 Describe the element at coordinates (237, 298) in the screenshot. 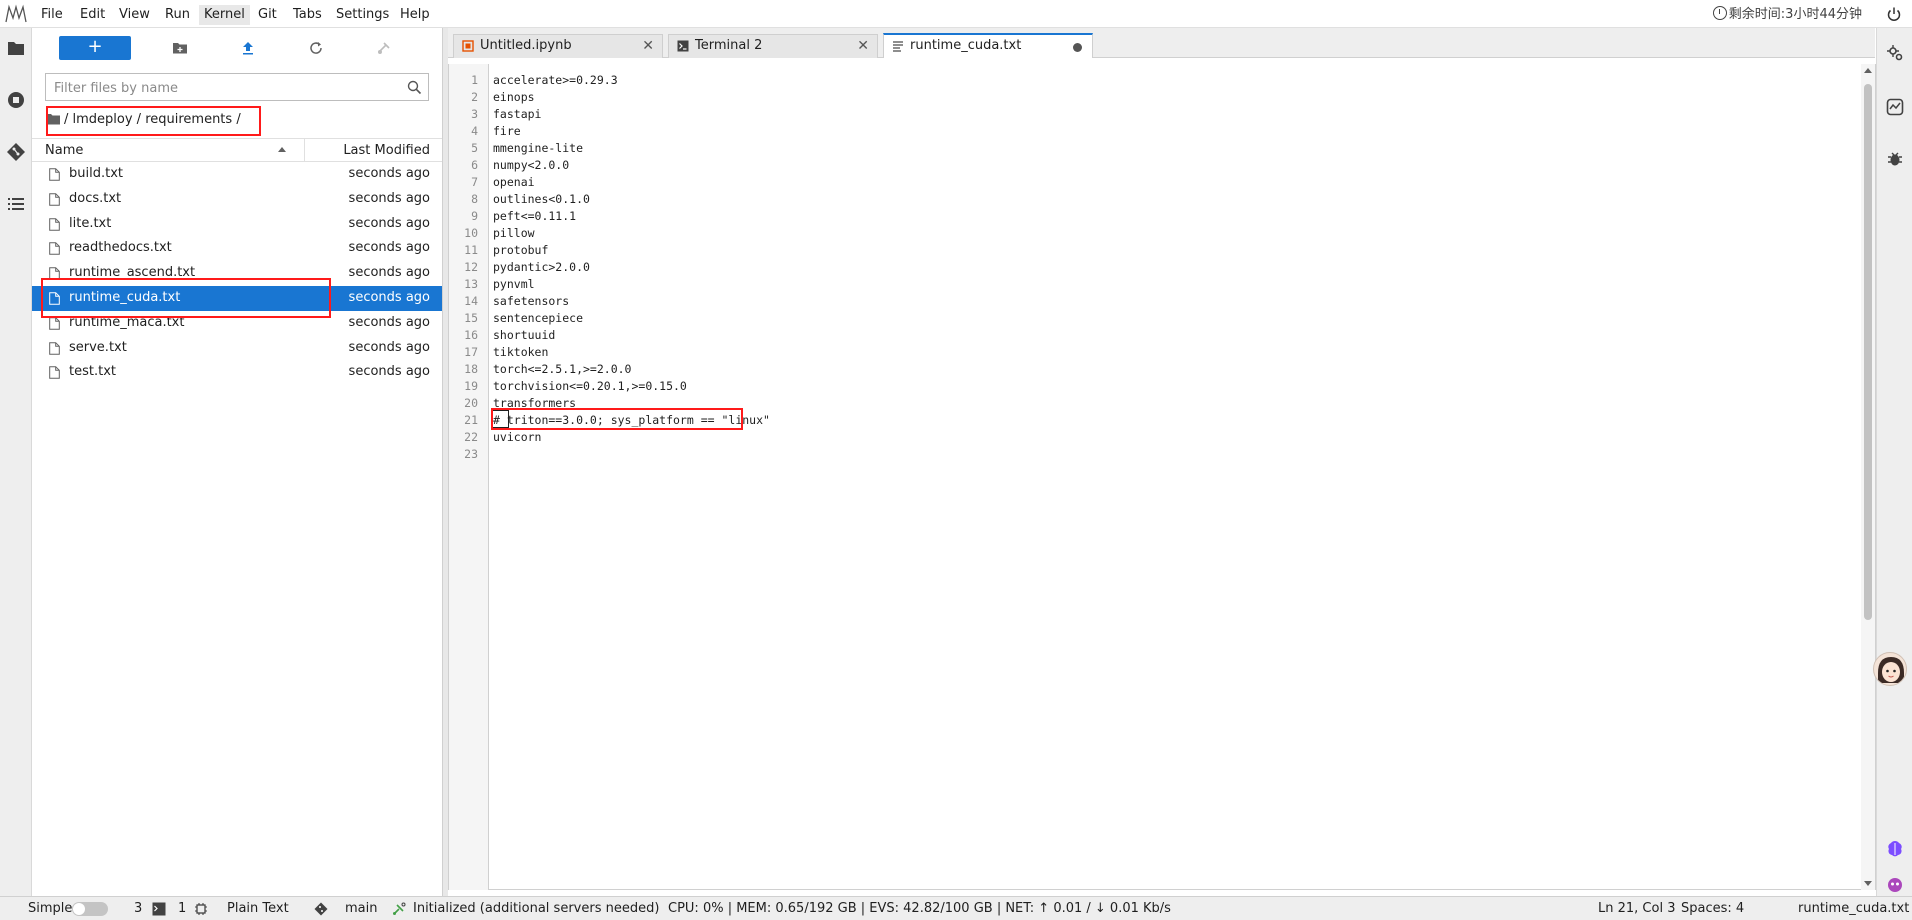

I see `file-row-runtime-cuda: runtime_cuda.txt seconds ago` at that location.